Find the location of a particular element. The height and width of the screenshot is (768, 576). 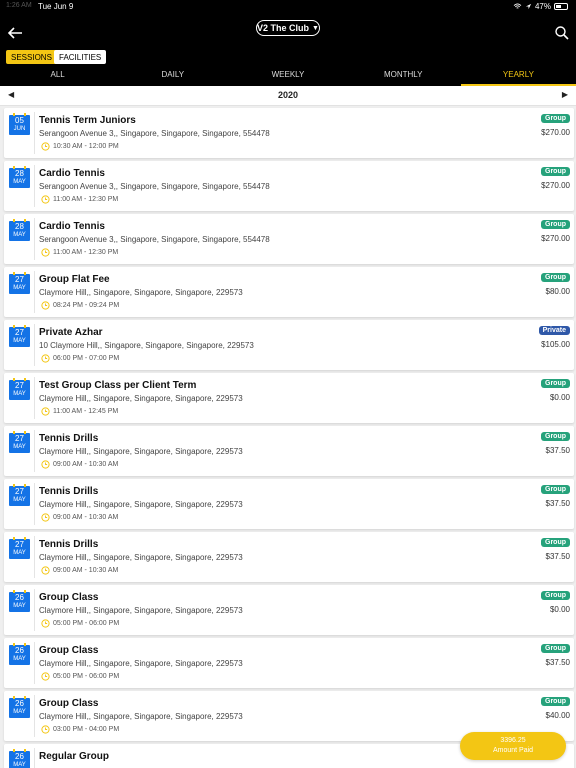

session-price: $40.00 is located at coordinates (557, 715).